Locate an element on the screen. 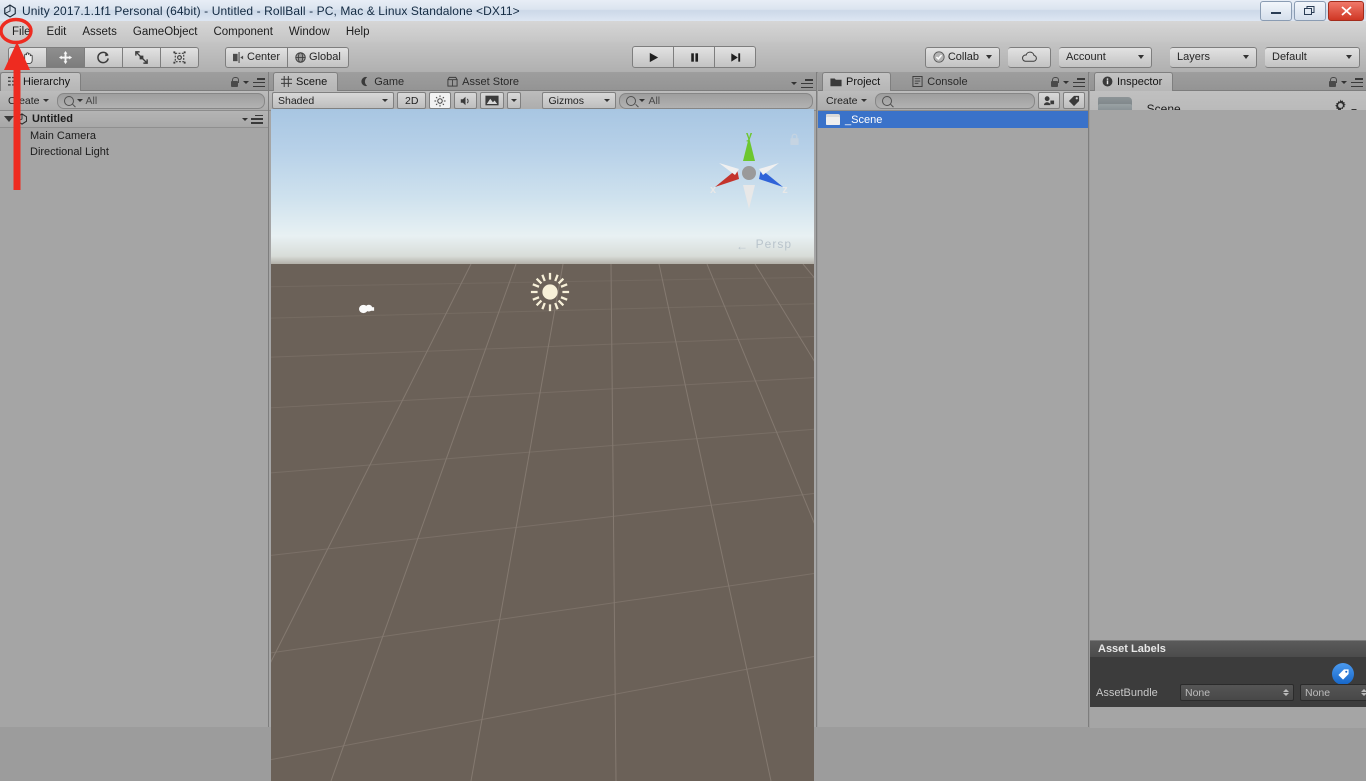  persp-arrow-icon: ← is located at coordinates (742, 246).